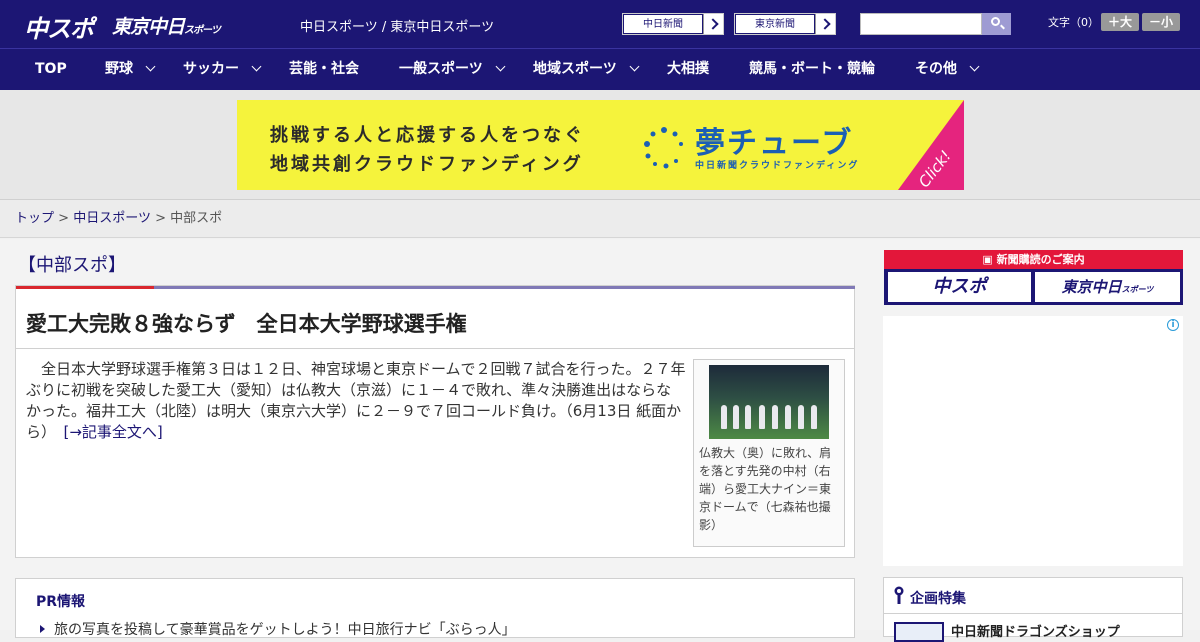  What do you see at coordinates (435, 608) in the screenshot?
I see `pr-box: PR情報 旅の写真を投稿して豪華賞品をゲットしよう！中日旅行ナビ「ぶらっ人」` at bounding box center [435, 608].